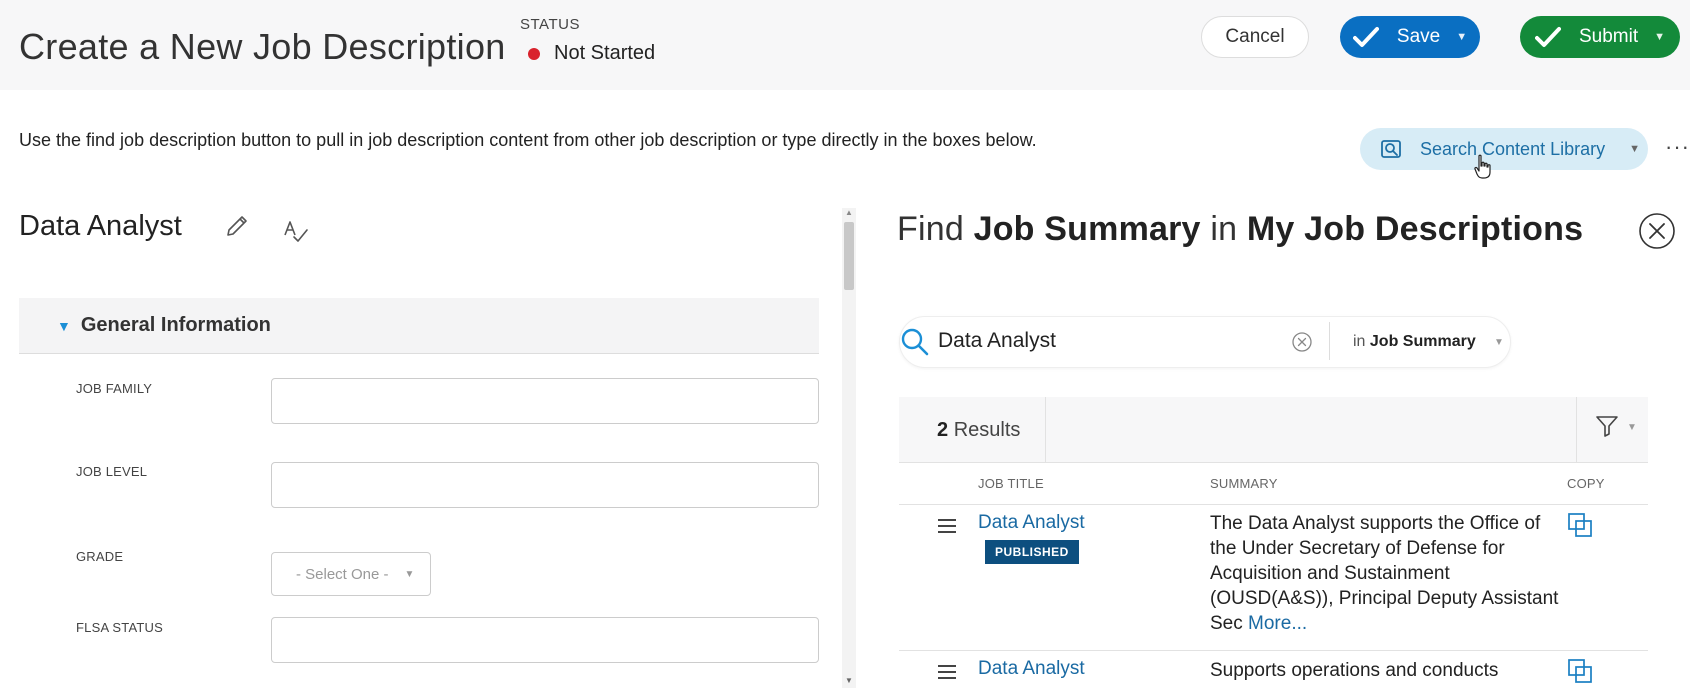  I want to click on search-content-library-button: Search Content Library ▼, so click(1504, 149).